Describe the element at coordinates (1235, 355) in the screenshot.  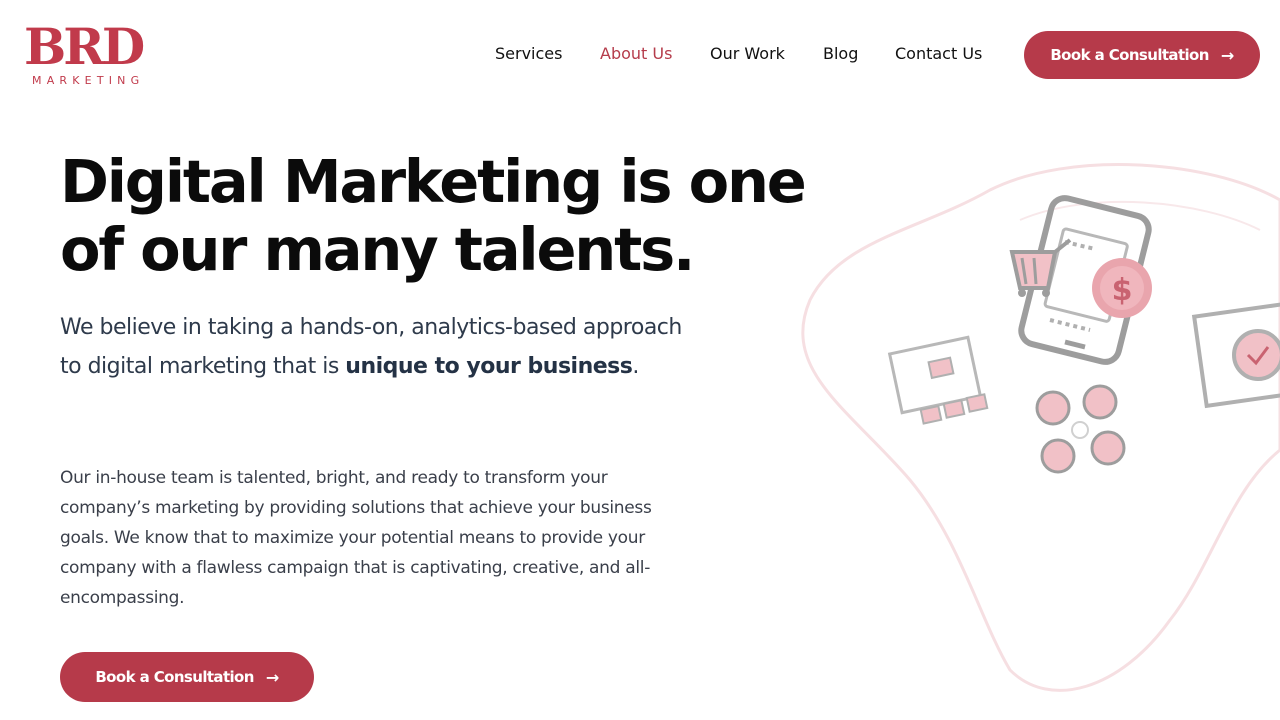
I see `seo-check-icon` at that location.